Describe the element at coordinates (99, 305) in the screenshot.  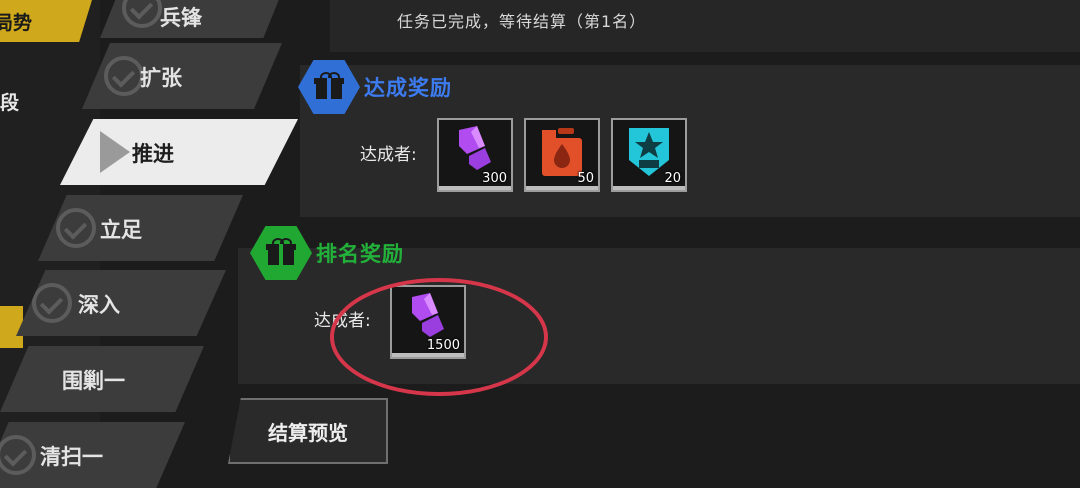
I see `stage-label: 深入` at that location.